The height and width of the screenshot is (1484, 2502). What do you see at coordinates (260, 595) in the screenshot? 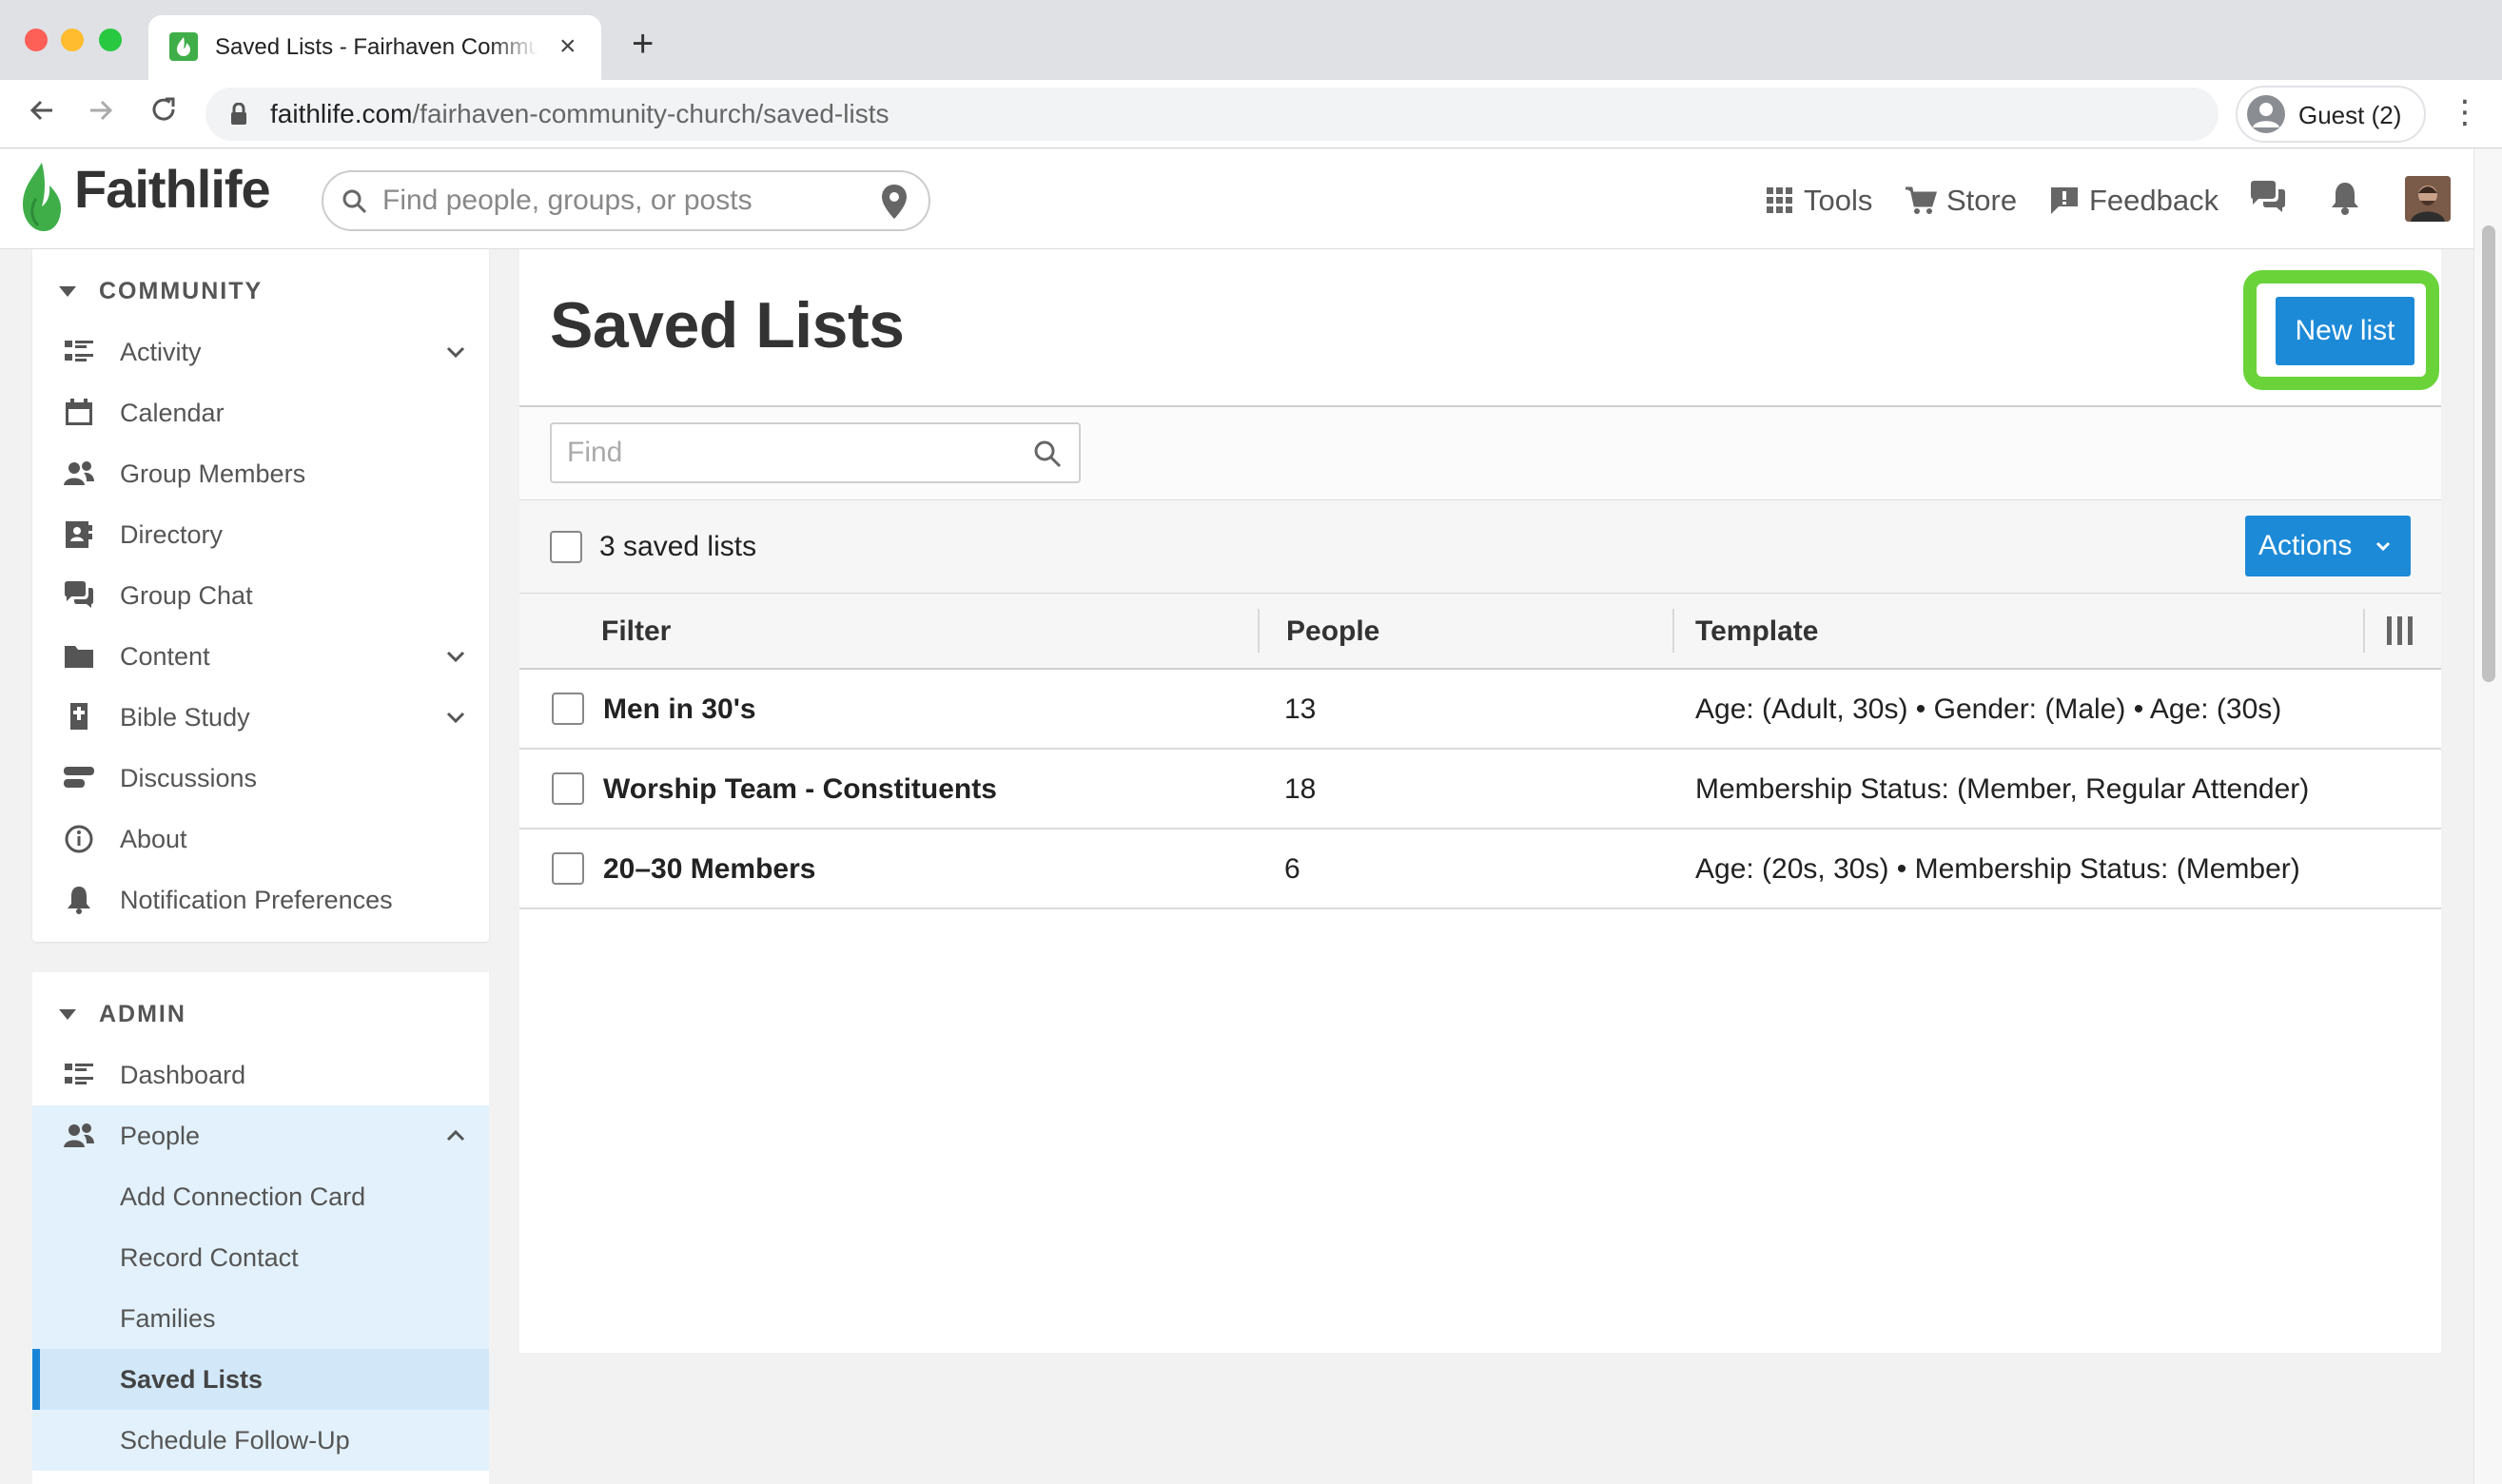
I see `sidebar-item-group-chat: Group Chat` at bounding box center [260, 595].